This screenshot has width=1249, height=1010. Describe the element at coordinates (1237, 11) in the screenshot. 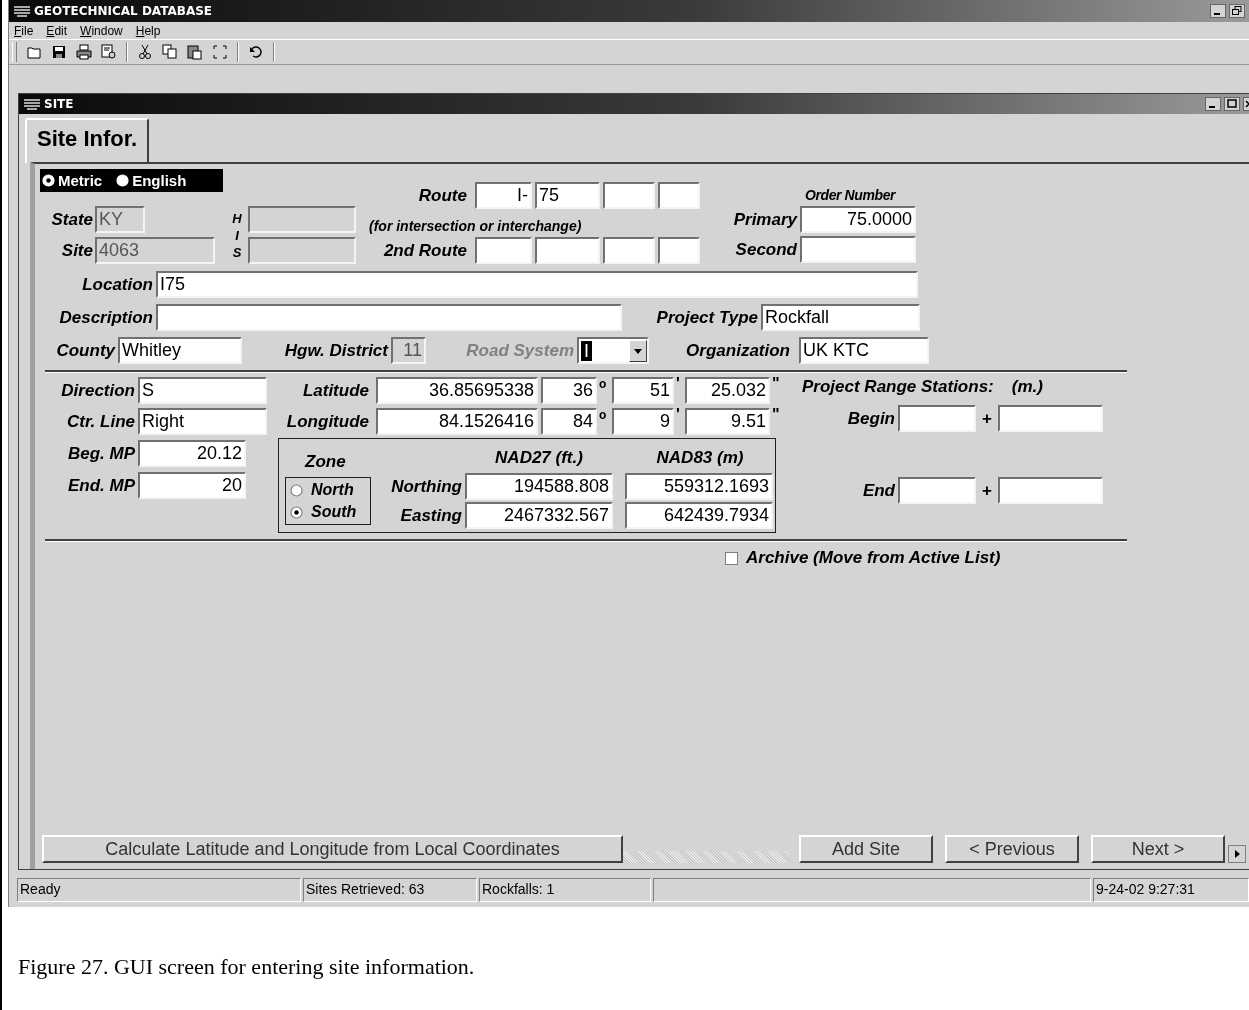

I see `restore-button` at that location.